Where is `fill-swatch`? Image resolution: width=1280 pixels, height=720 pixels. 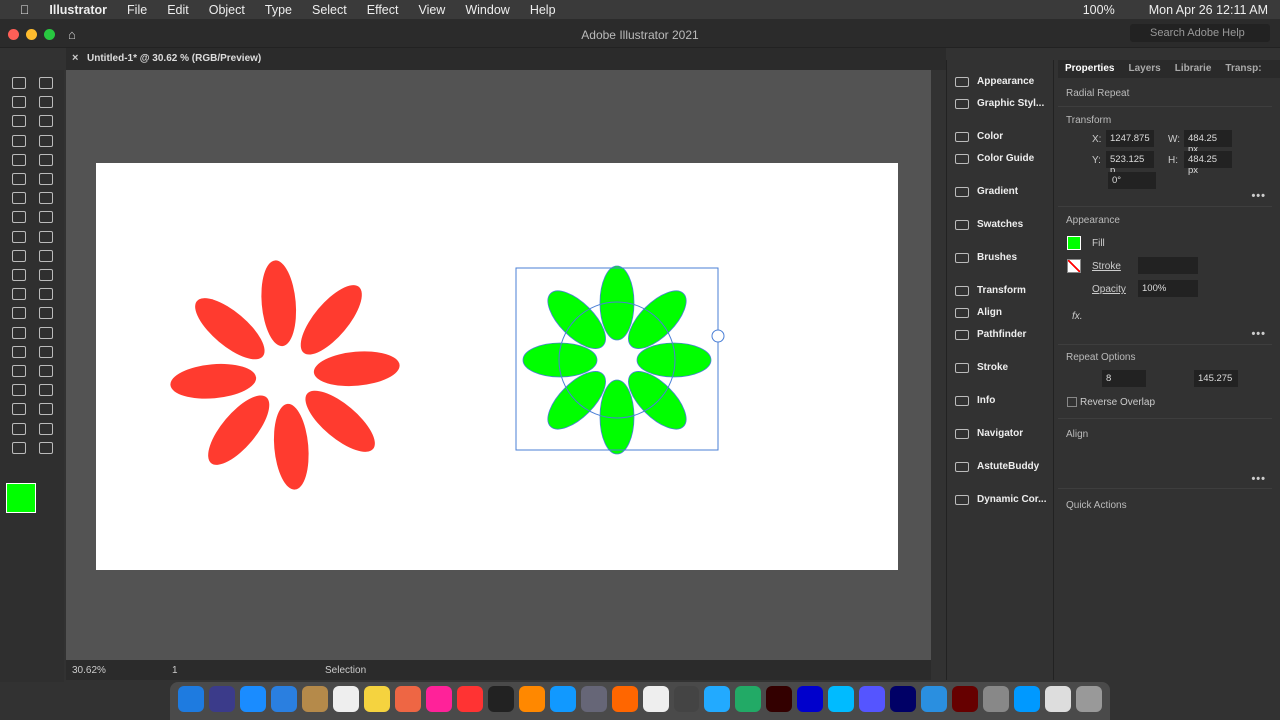 fill-swatch is located at coordinates (21, 498).